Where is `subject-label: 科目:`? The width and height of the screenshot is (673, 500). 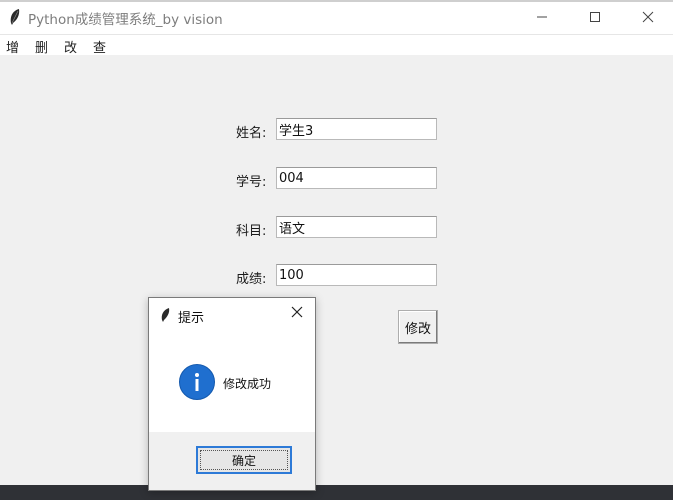 subject-label: 科目: is located at coordinates (251, 231).